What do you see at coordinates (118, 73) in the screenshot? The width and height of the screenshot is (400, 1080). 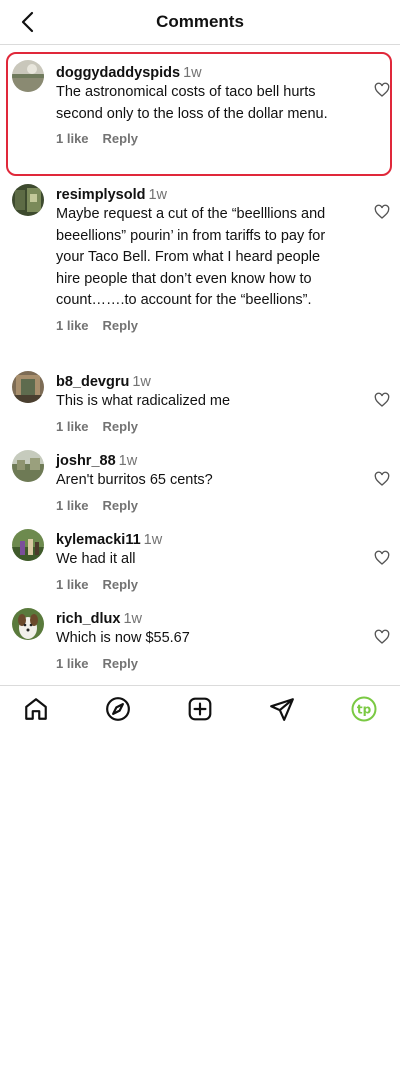 I see `comment-username: doggydaddyspids` at bounding box center [118, 73].